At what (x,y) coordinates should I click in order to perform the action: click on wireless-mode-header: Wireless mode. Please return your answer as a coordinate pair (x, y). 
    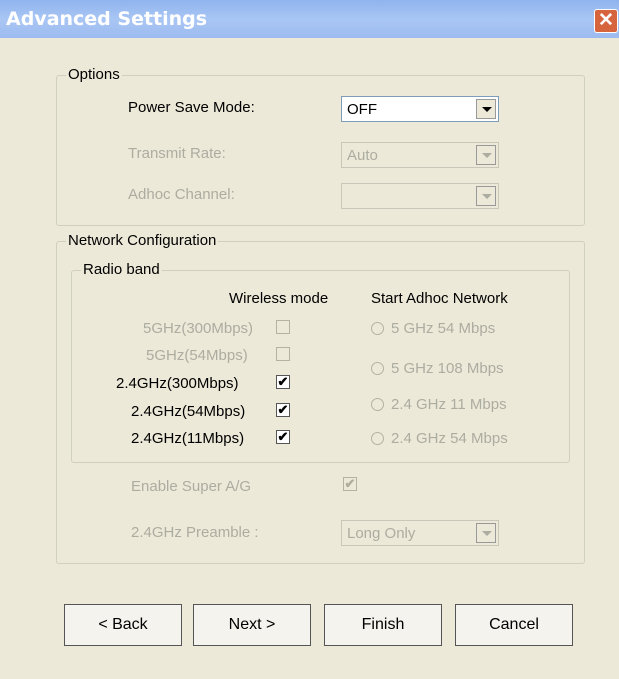
    Looking at the image, I should click on (279, 298).